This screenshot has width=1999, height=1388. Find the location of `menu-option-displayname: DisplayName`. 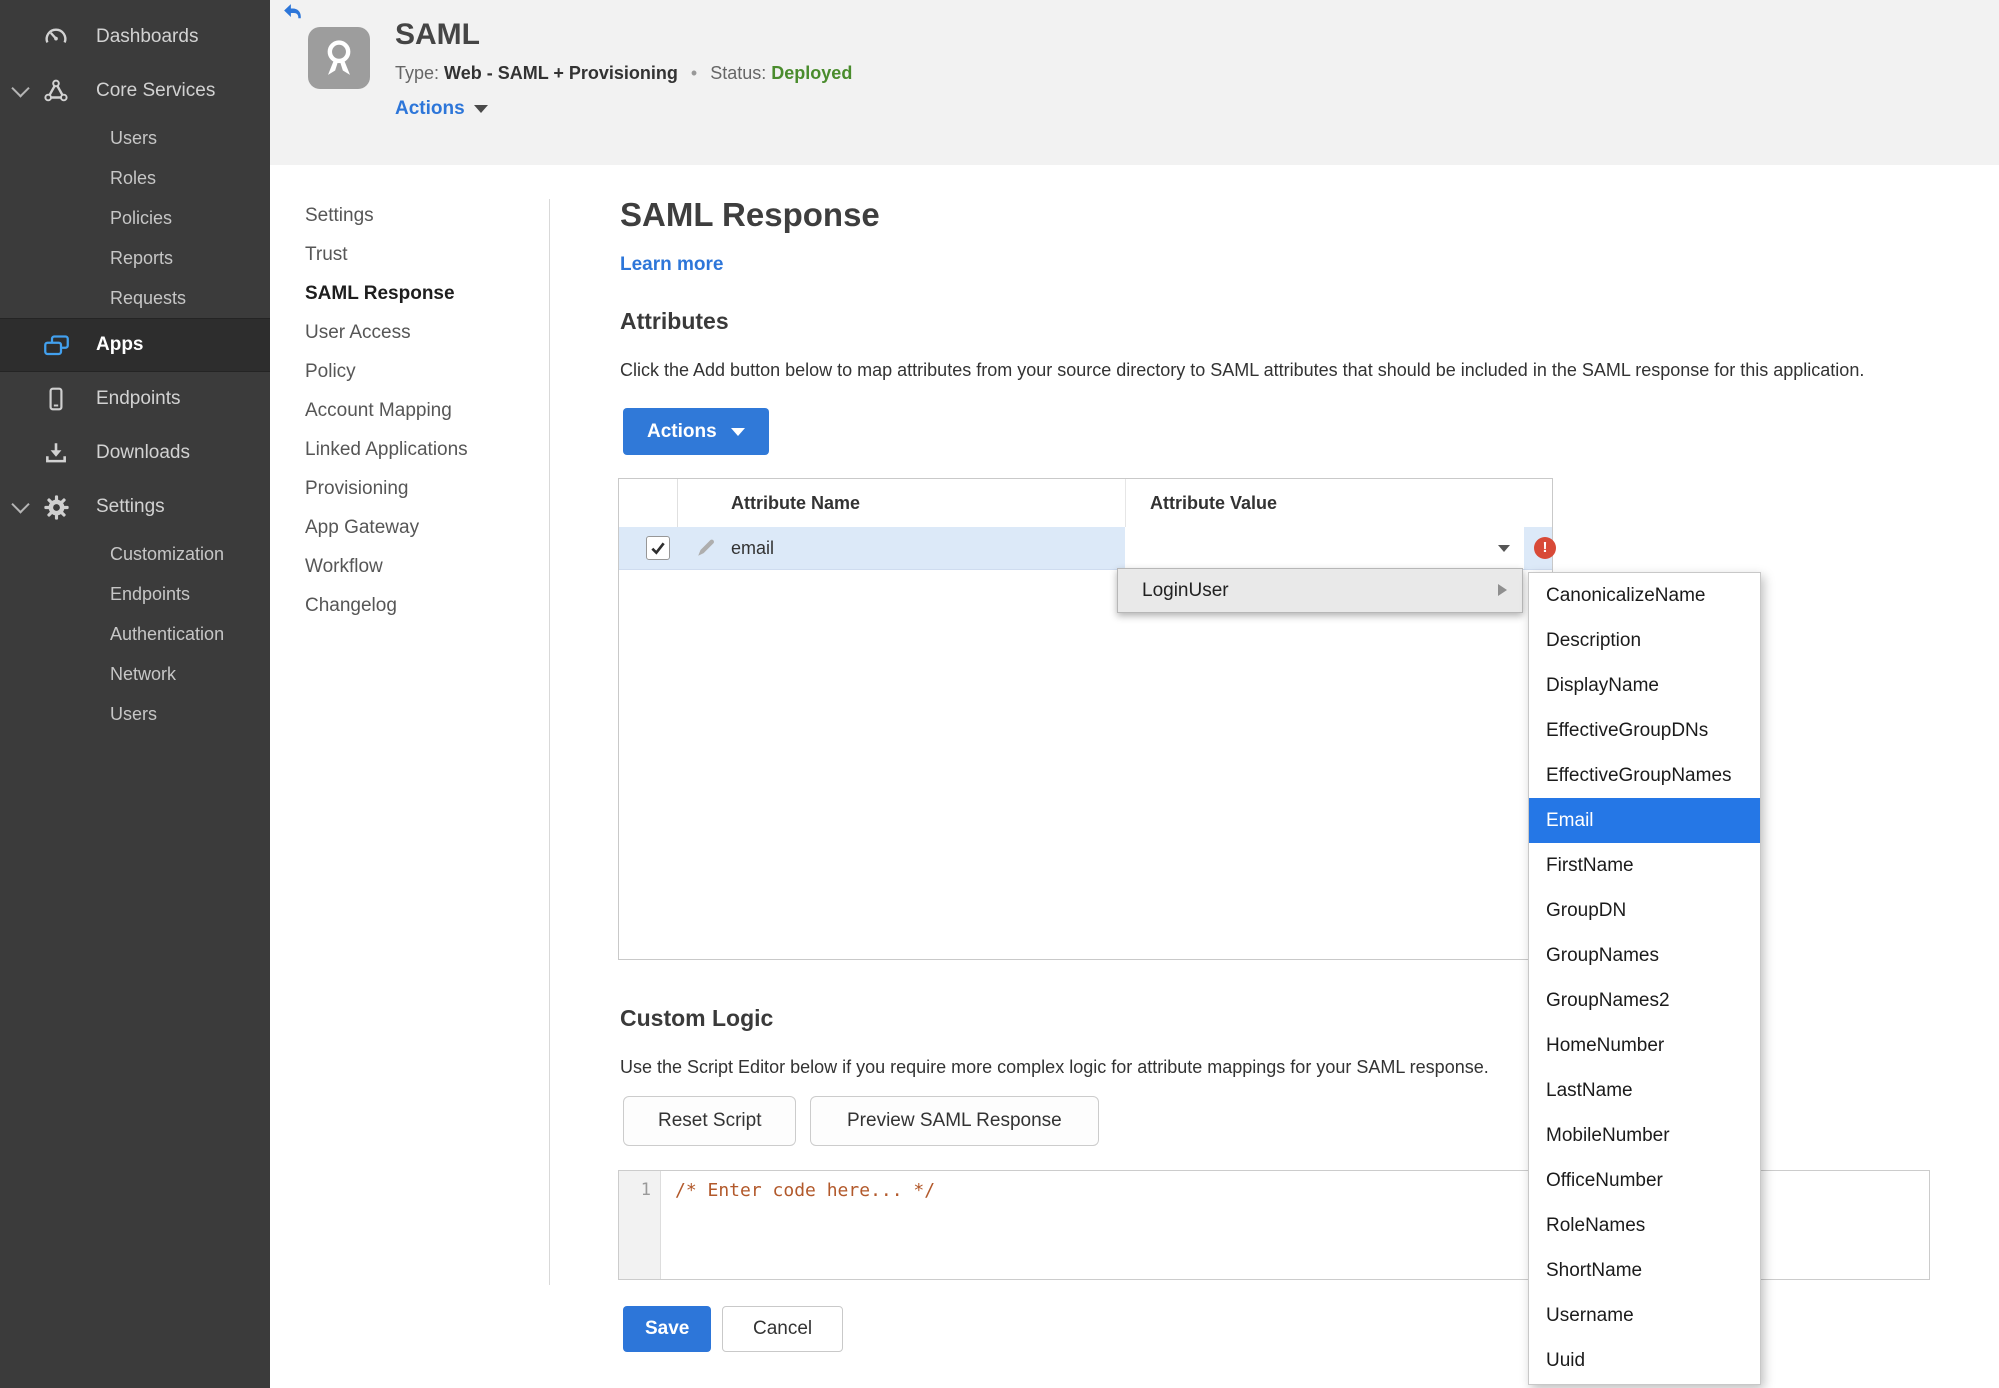

menu-option-displayname: DisplayName is located at coordinates (1644, 685).